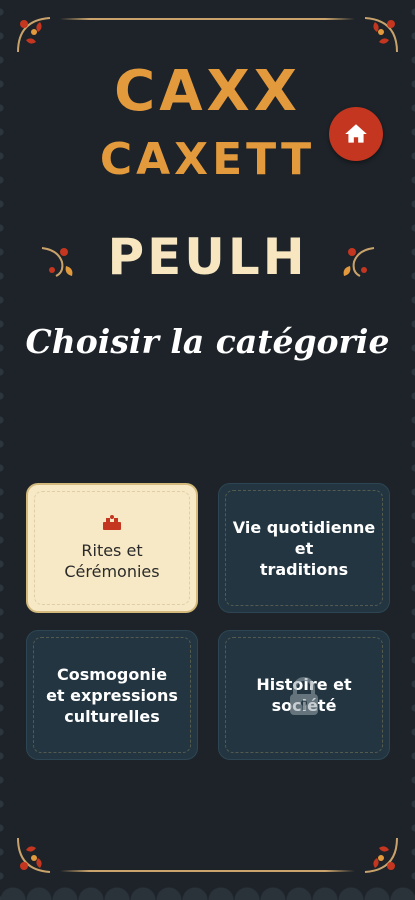 This screenshot has width=415, height=900. I want to click on right-border-pattern, so click(410, 450).